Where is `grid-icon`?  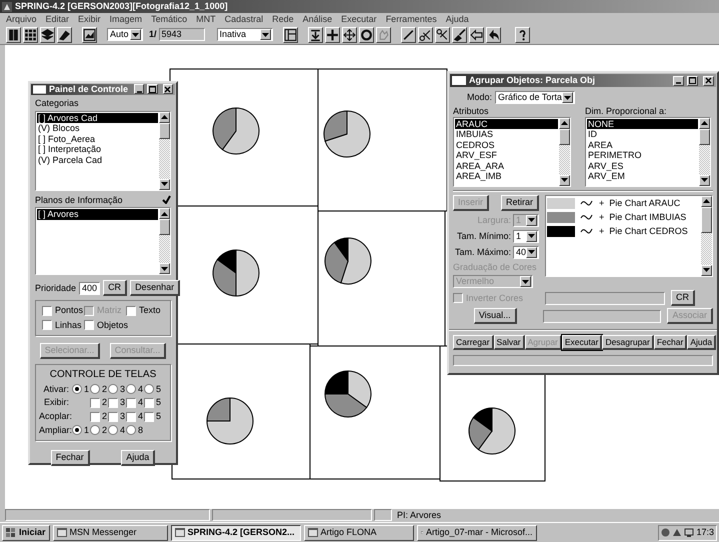
grid-icon is located at coordinates (30, 34).